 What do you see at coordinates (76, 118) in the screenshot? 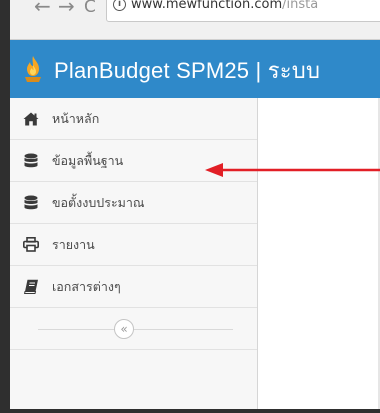
I see `sidebar-item-label: หน้าหลัก` at bounding box center [76, 118].